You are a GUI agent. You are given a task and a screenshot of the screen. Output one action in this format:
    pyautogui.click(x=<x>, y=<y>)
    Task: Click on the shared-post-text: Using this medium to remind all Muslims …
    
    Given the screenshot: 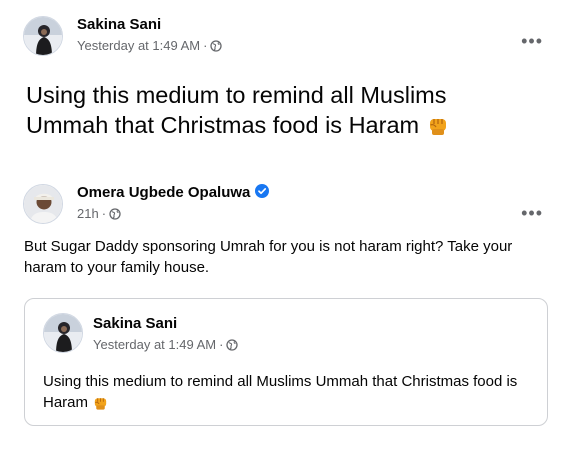 What is the action you would take?
    pyautogui.click(x=283, y=392)
    